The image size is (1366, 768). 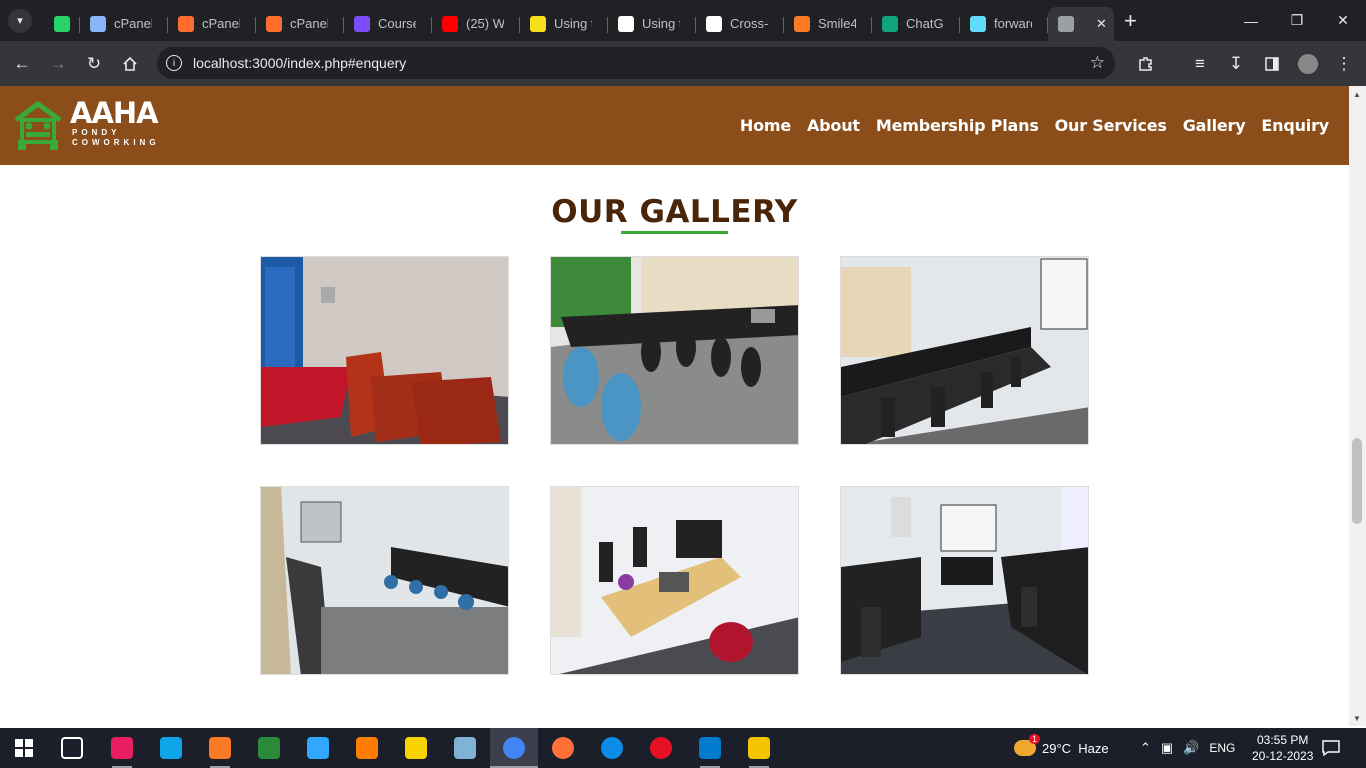 What do you see at coordinates (1343, 20) in the screenshot?
I see `close-window-button: ✕` at bounding box center [1343, 20].